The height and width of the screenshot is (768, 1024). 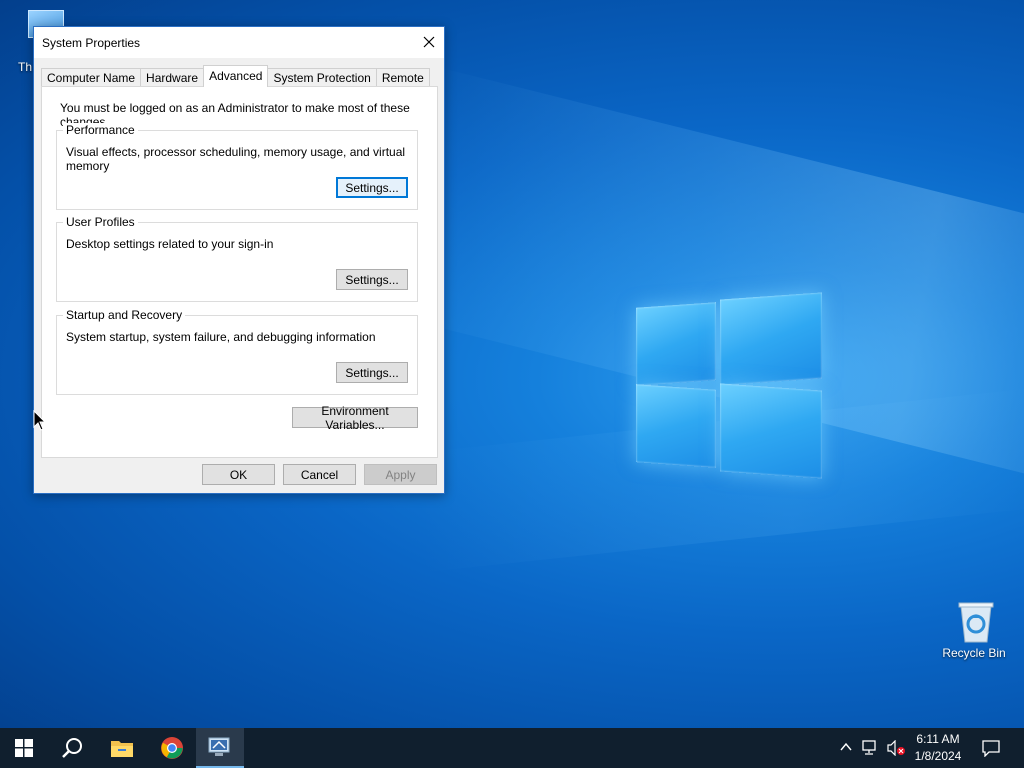 I want to click on performance-legend: Performance, so click(x=100, y=130).